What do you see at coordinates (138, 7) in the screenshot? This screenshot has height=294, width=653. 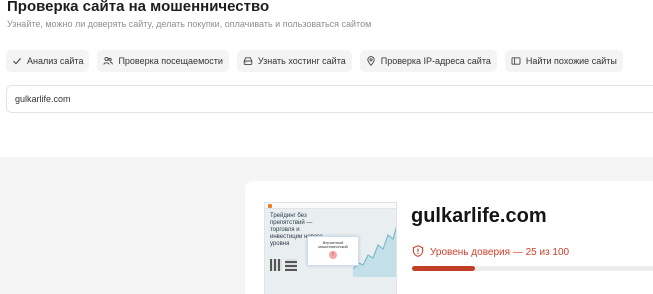 I see `page-title: Проверка сайта на мошенничество` at bounding box center [138, 7].